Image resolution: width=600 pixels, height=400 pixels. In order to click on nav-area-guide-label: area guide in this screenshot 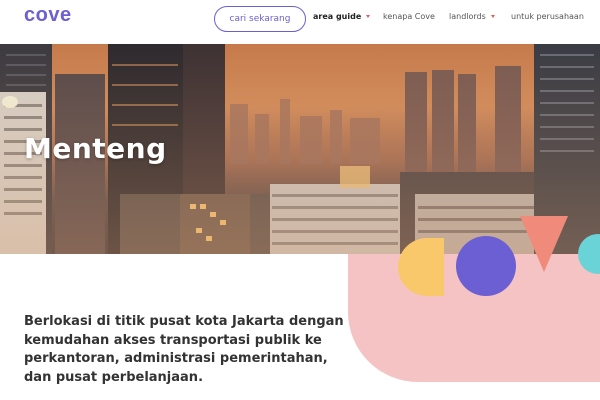, I will do `click(337, 16)`.